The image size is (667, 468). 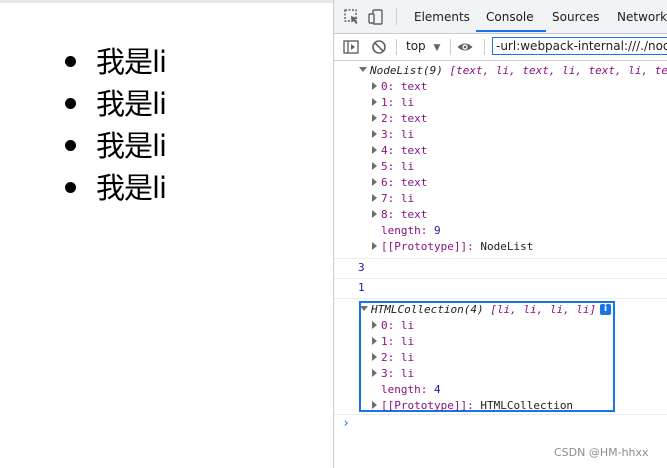 What do you see at coordinates (388, 150) in the screenshot?
I see `entry-key: 4:` at bounding box center [388, 150].